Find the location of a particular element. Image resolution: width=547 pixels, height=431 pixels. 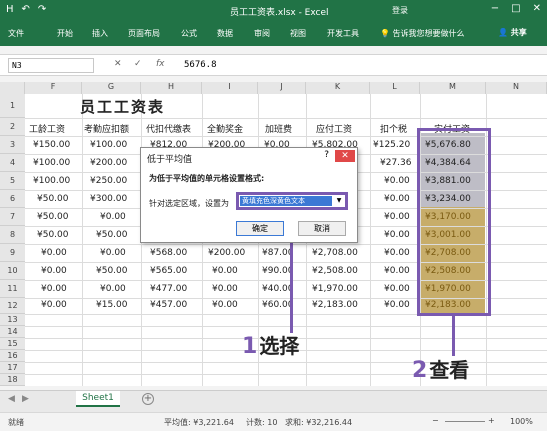

row-header: 10 is located at coordinates (12, 271).